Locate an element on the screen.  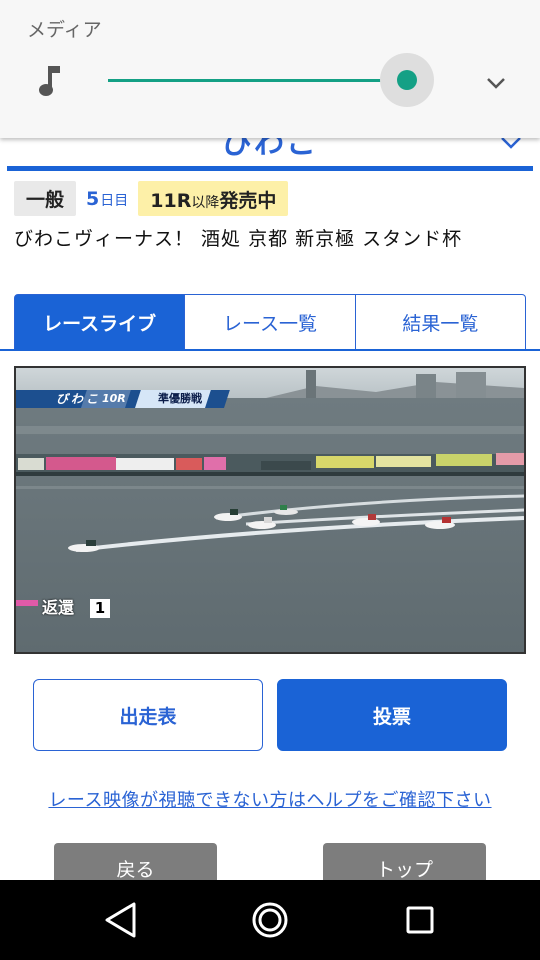
tab-race-live: レースライブ is located at coordinates (100, 322).